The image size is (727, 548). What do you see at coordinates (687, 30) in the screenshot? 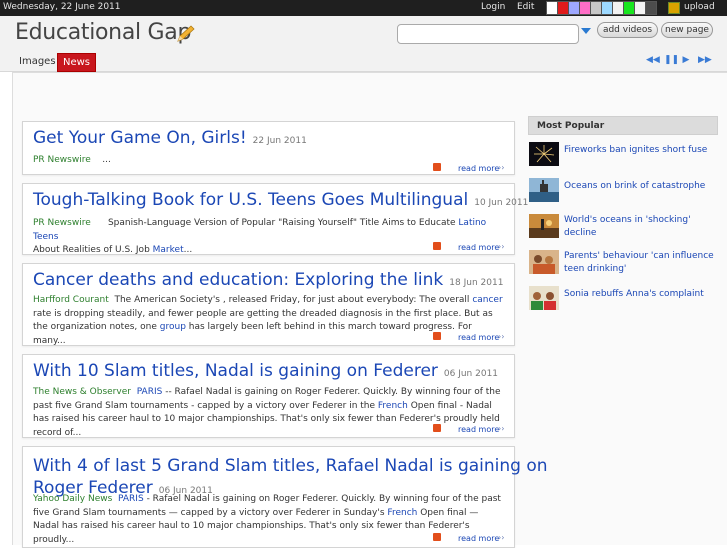
I see `new-page-button: new page` at bounding box center [687, 30].